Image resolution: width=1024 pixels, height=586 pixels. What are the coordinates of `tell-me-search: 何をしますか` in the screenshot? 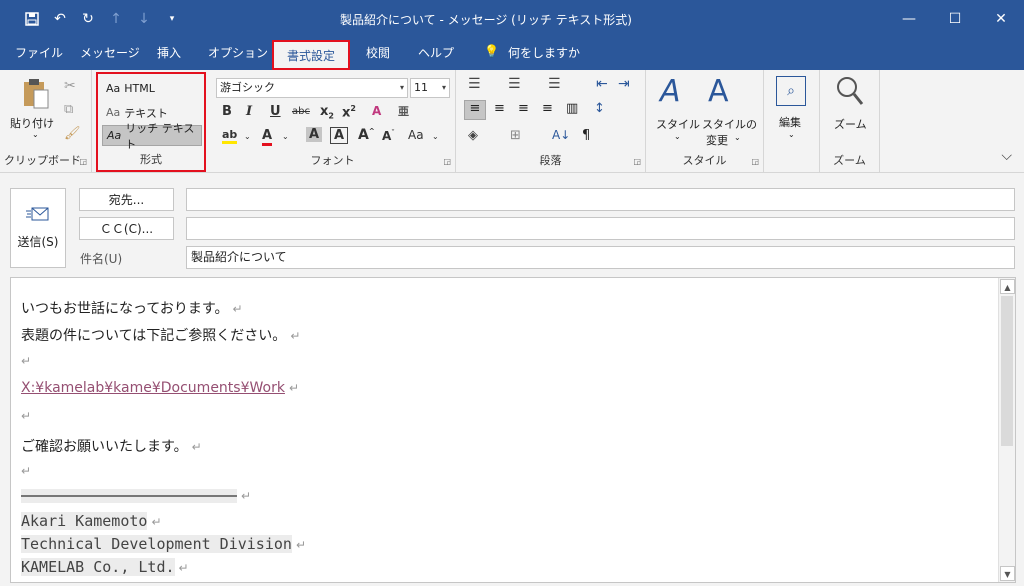 It's located at (544, 52).